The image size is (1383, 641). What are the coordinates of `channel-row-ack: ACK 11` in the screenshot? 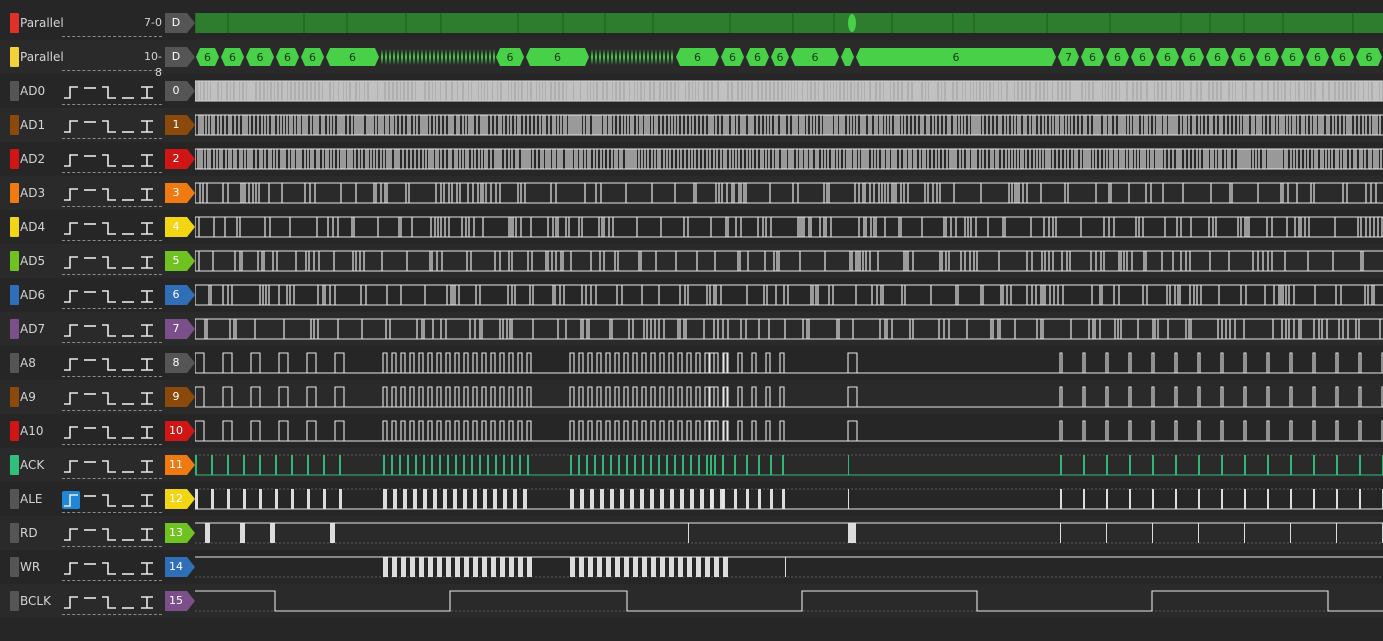 It's located at (691, 465).